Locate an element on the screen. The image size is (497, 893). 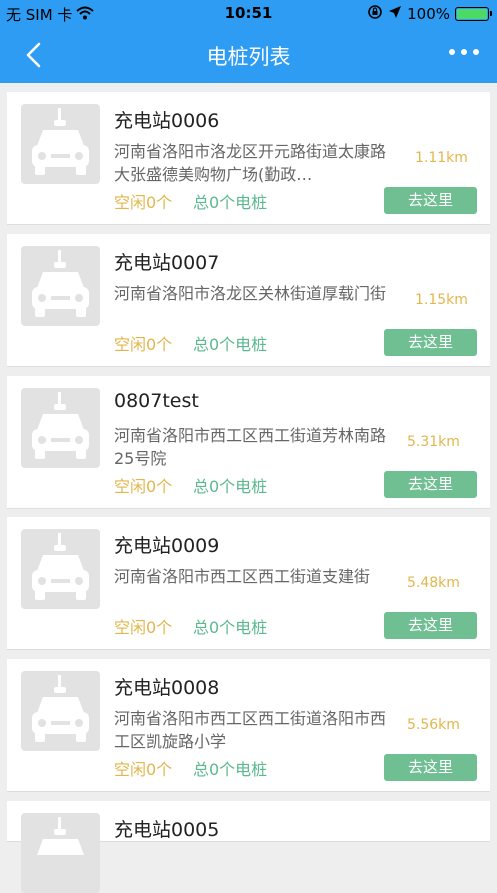
station-address: 河南省洛阳市洛龙区关林街道厚载门街 is located at coordinates (250, 293).